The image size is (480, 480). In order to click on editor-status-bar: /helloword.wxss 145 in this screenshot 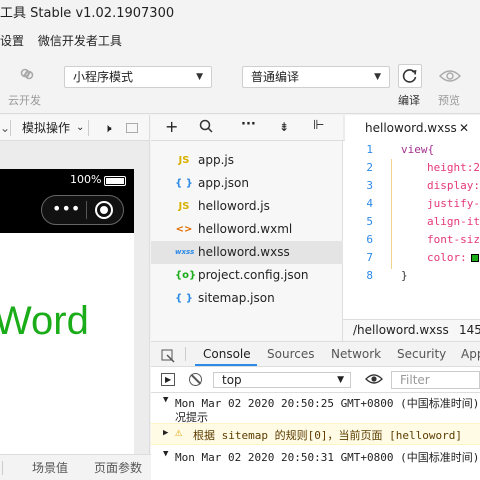, I will do `click(411, 330)`.